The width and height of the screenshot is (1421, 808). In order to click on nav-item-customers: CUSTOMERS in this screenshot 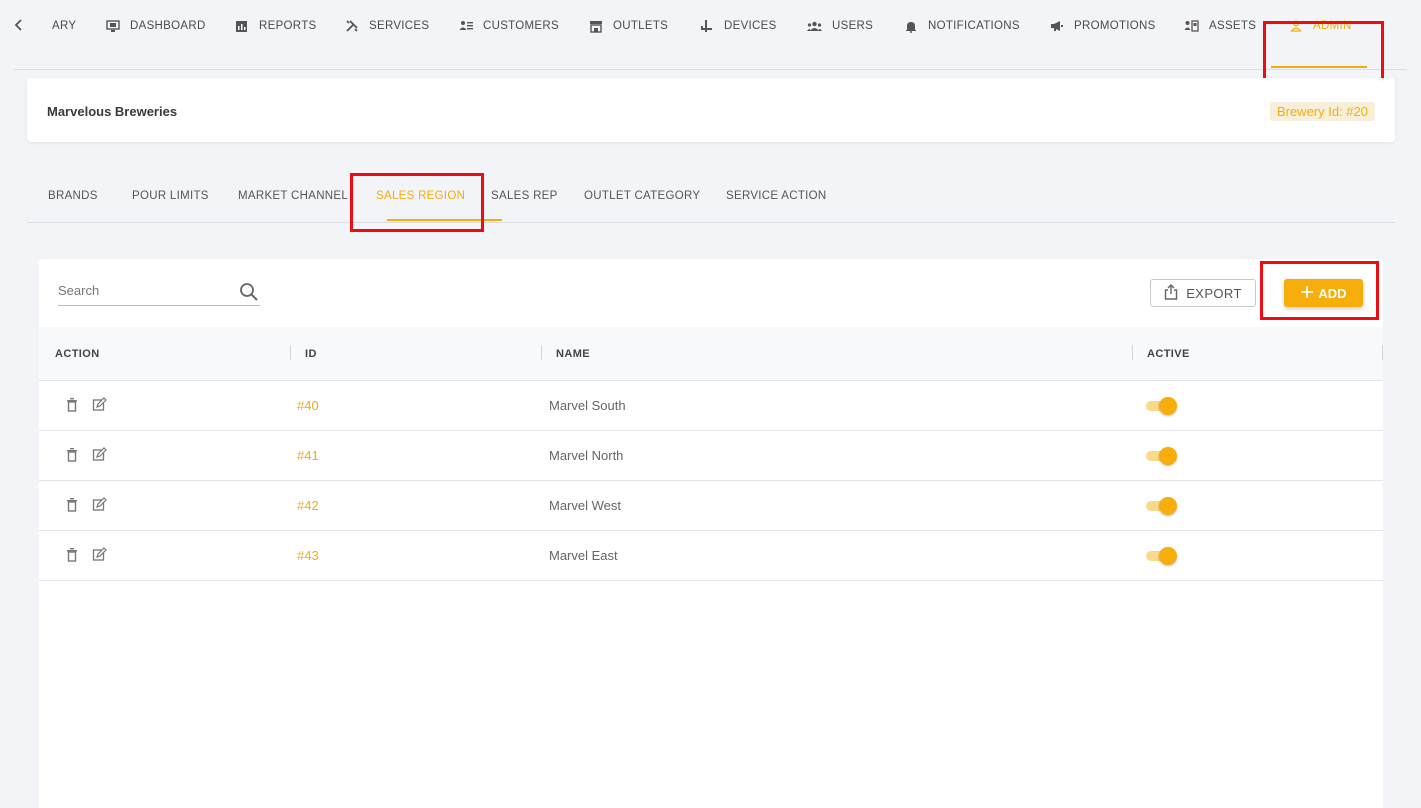, I will do `click(508, 26)`.